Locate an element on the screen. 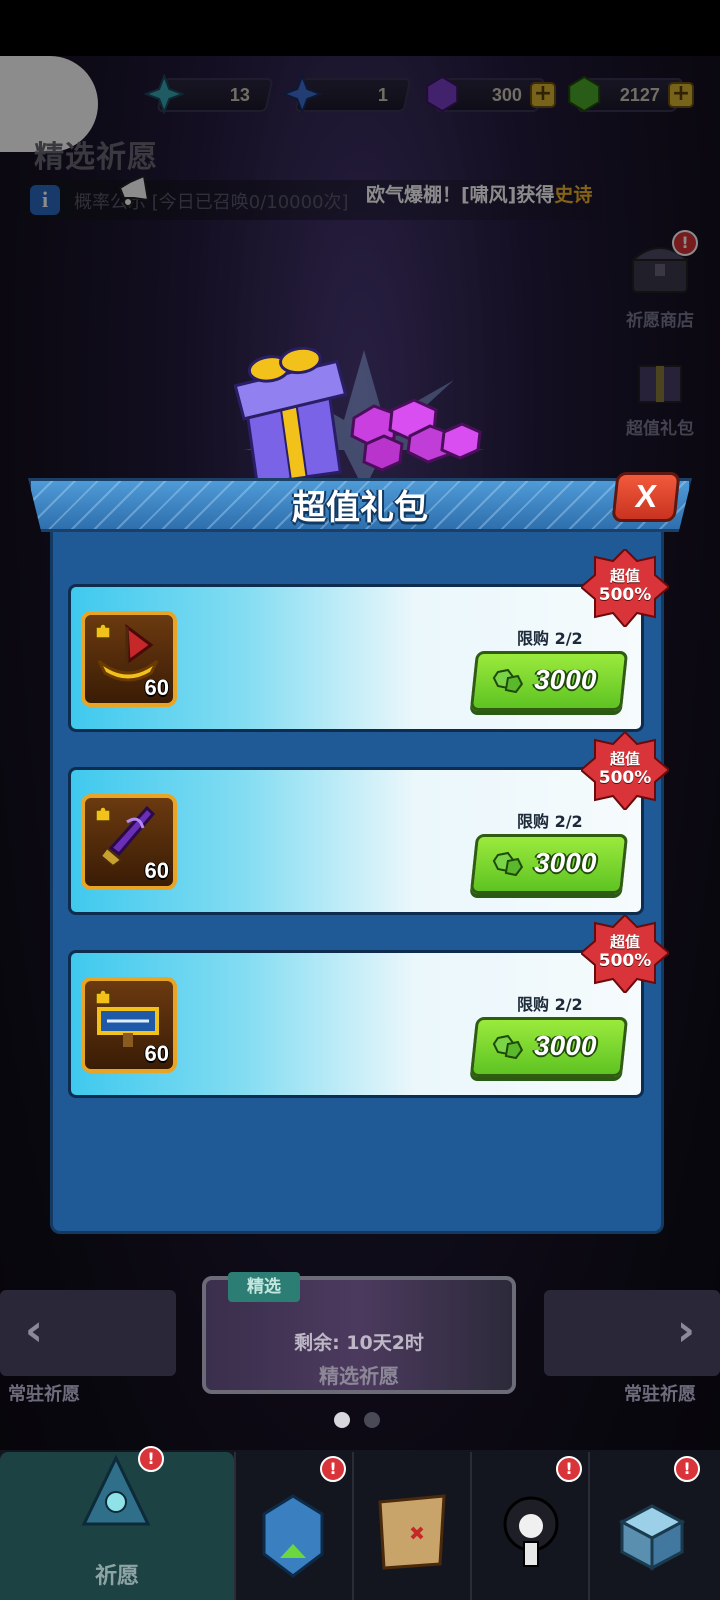 This screenshot has width=720, height=1600. page-dot is located at coordinates (372, 1420).